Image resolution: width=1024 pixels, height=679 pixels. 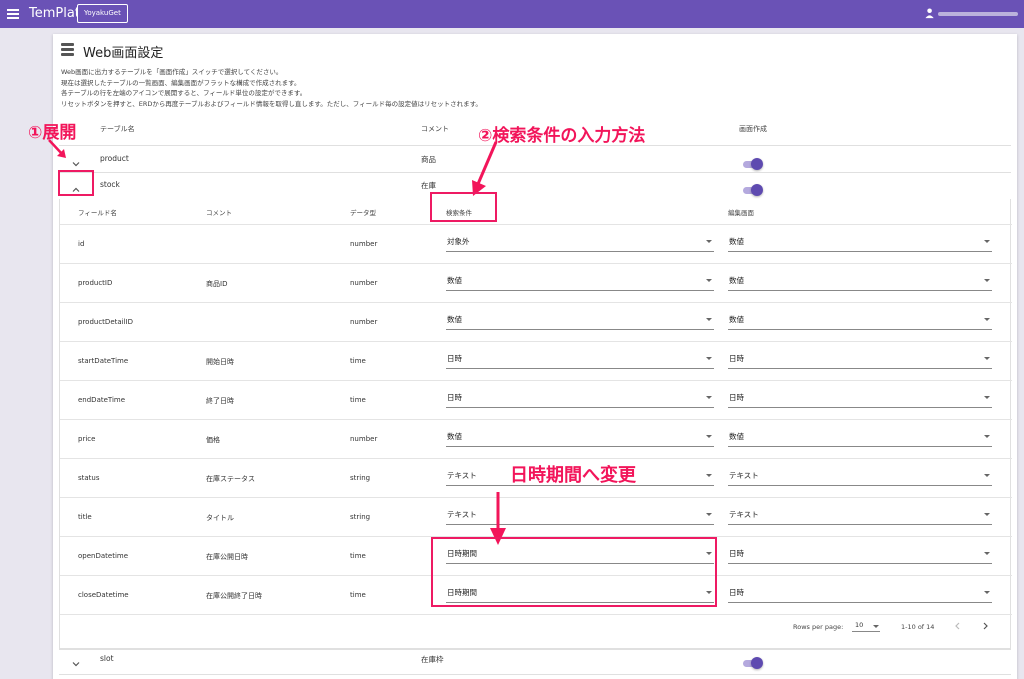 What do you see at coordinates (123, 53) in the screenshot?
I see `page-title: Web画面設定` at bounding box center [123, 53].